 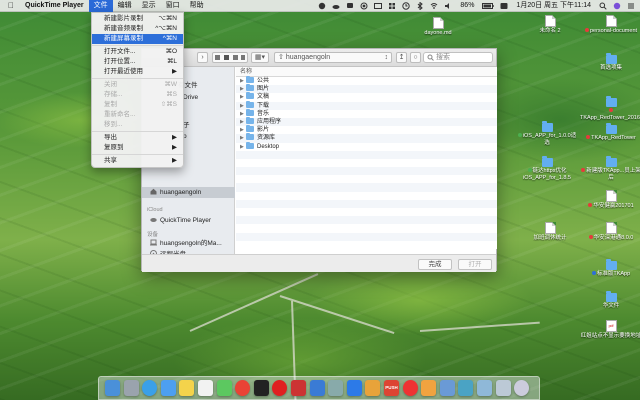 What do you see at coordinates (488, 6) in the screenshot?
I see `battery-icon` at bounding box center [488, 6].